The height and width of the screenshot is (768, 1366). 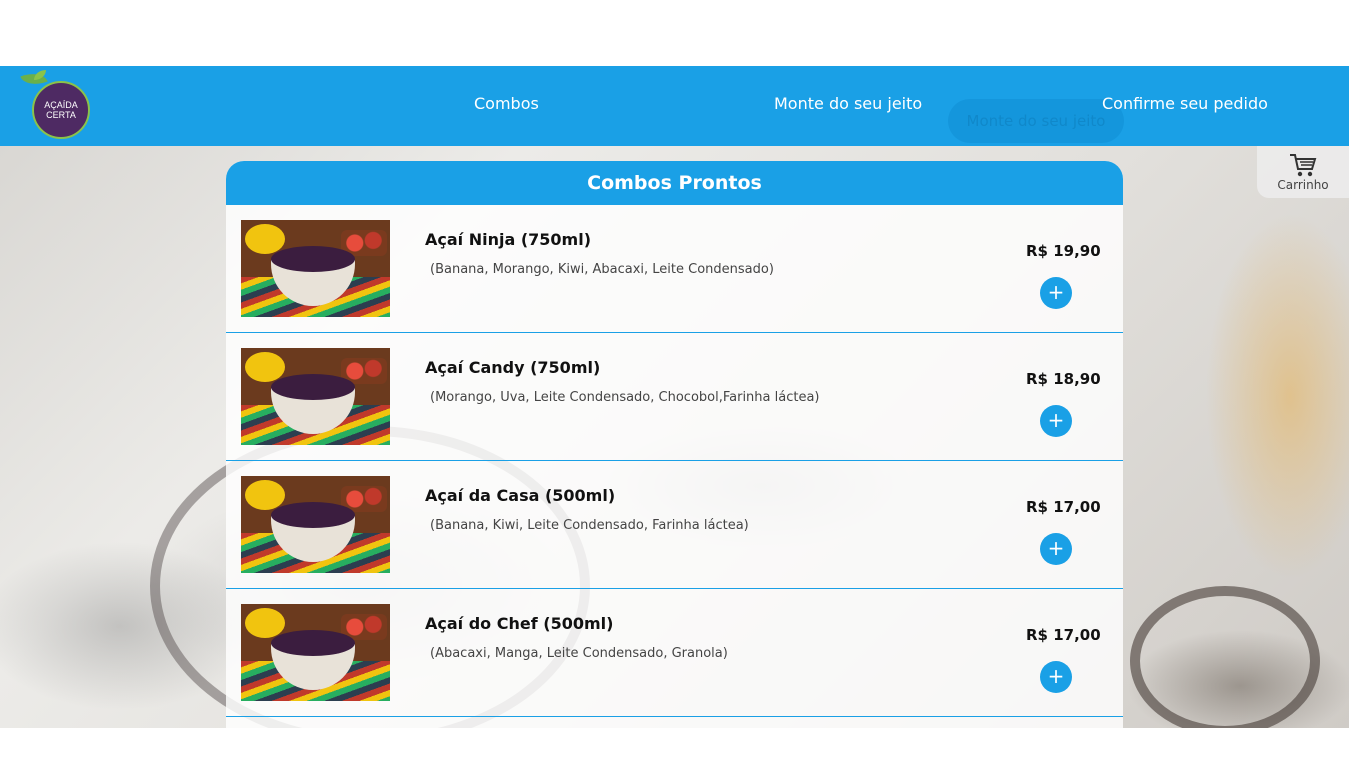 I want to click on cart-label: Carrinho, so click(x=1303, y=185).